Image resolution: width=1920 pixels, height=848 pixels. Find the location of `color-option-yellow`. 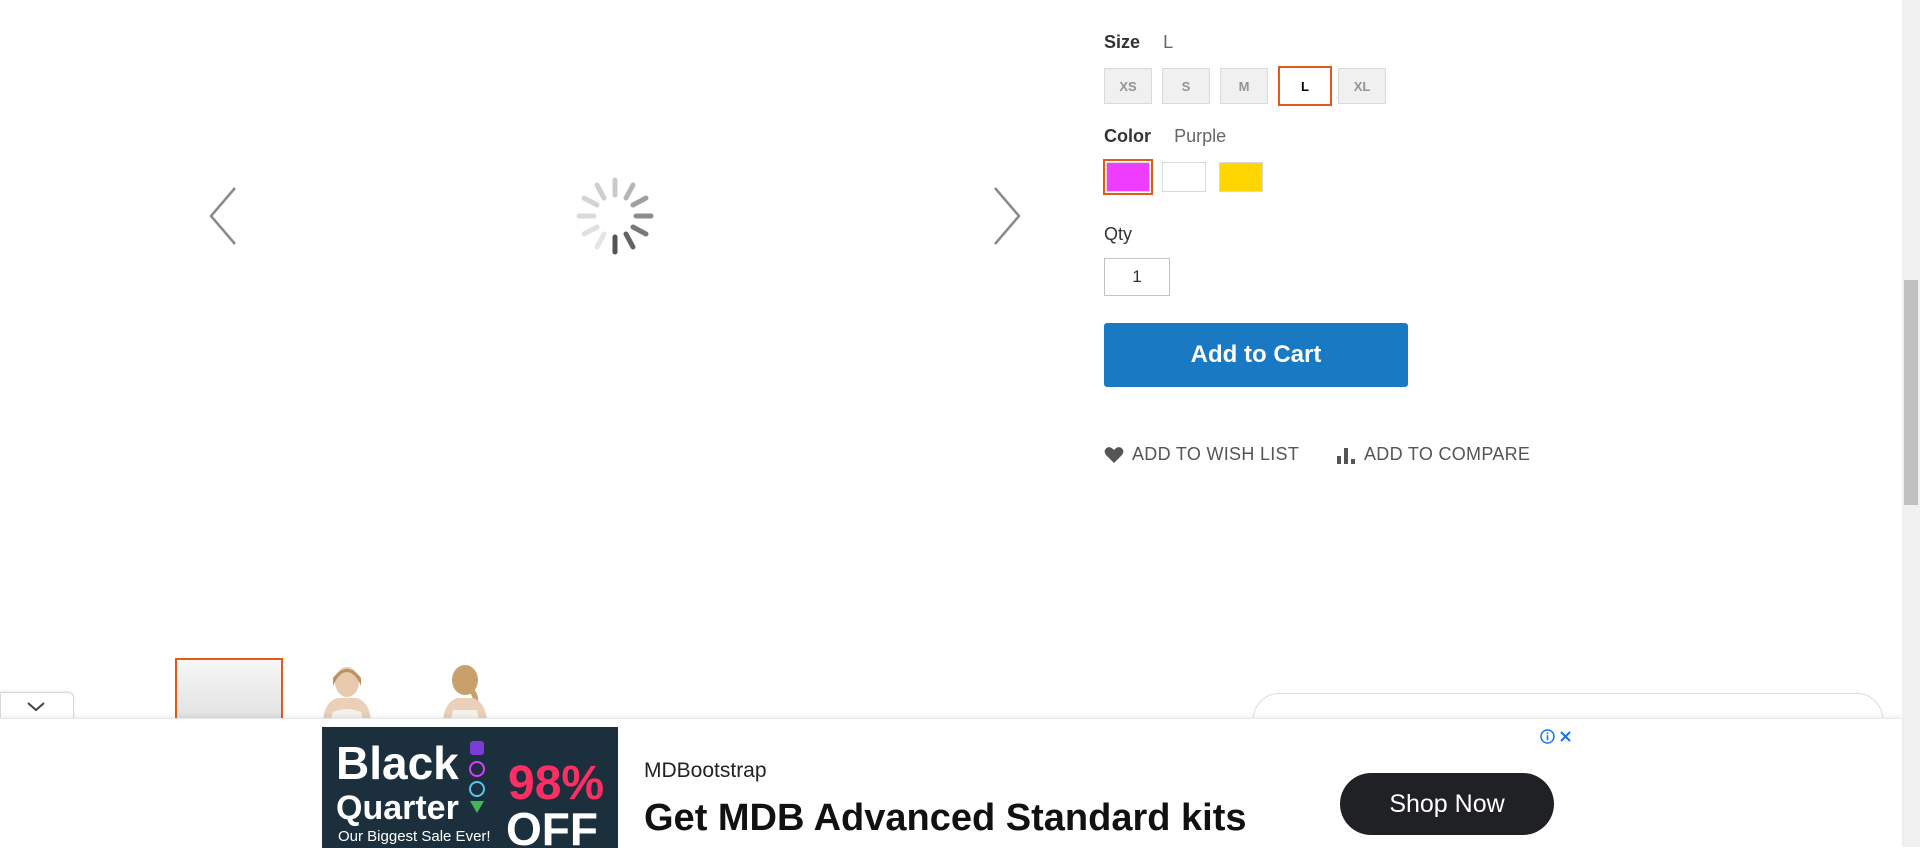

color-option-yellow is located at coordinates (1241, 177).